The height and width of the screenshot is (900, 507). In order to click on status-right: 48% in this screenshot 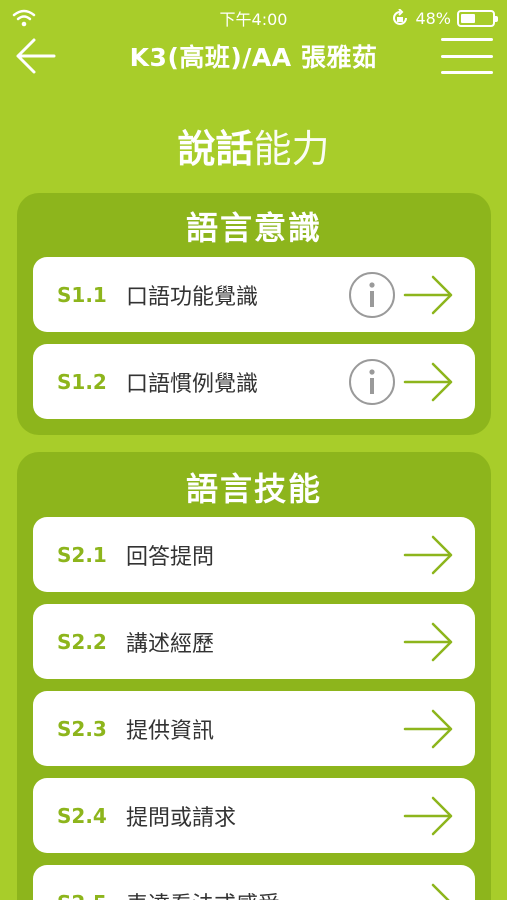, I will do `click(444, 18)`.